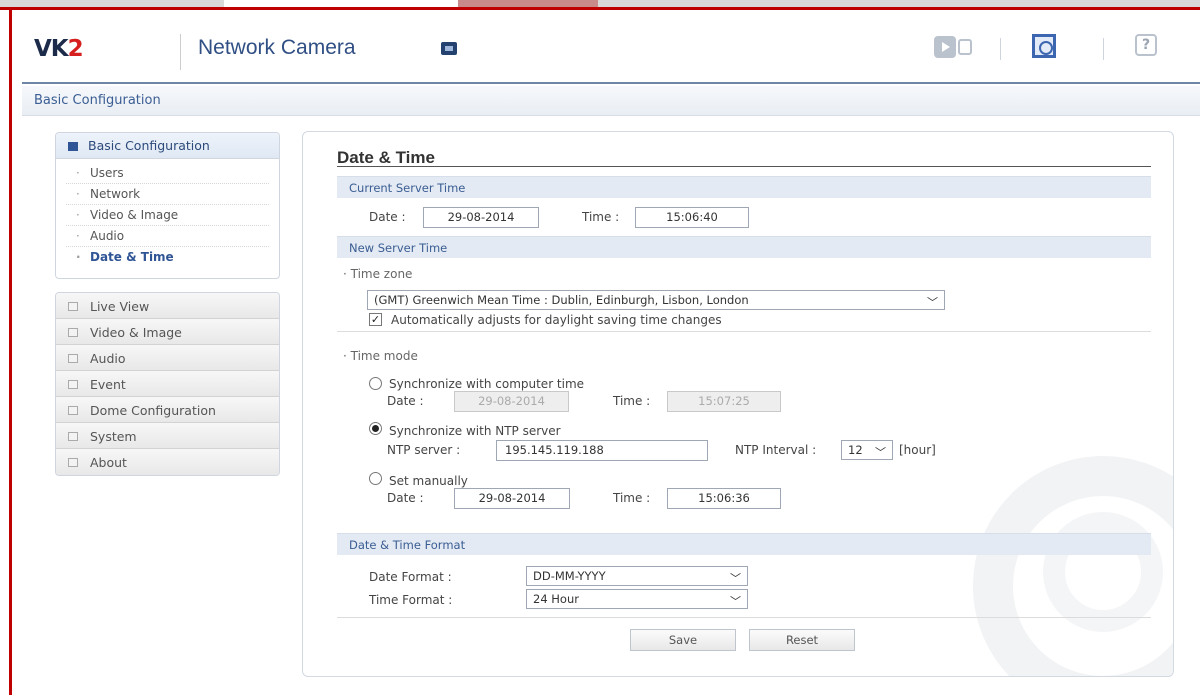 This screenshot has height=695, width=1200. Describe the element at coordinates (375, 478) in the screenshot. I see `manual-radio` at that location.